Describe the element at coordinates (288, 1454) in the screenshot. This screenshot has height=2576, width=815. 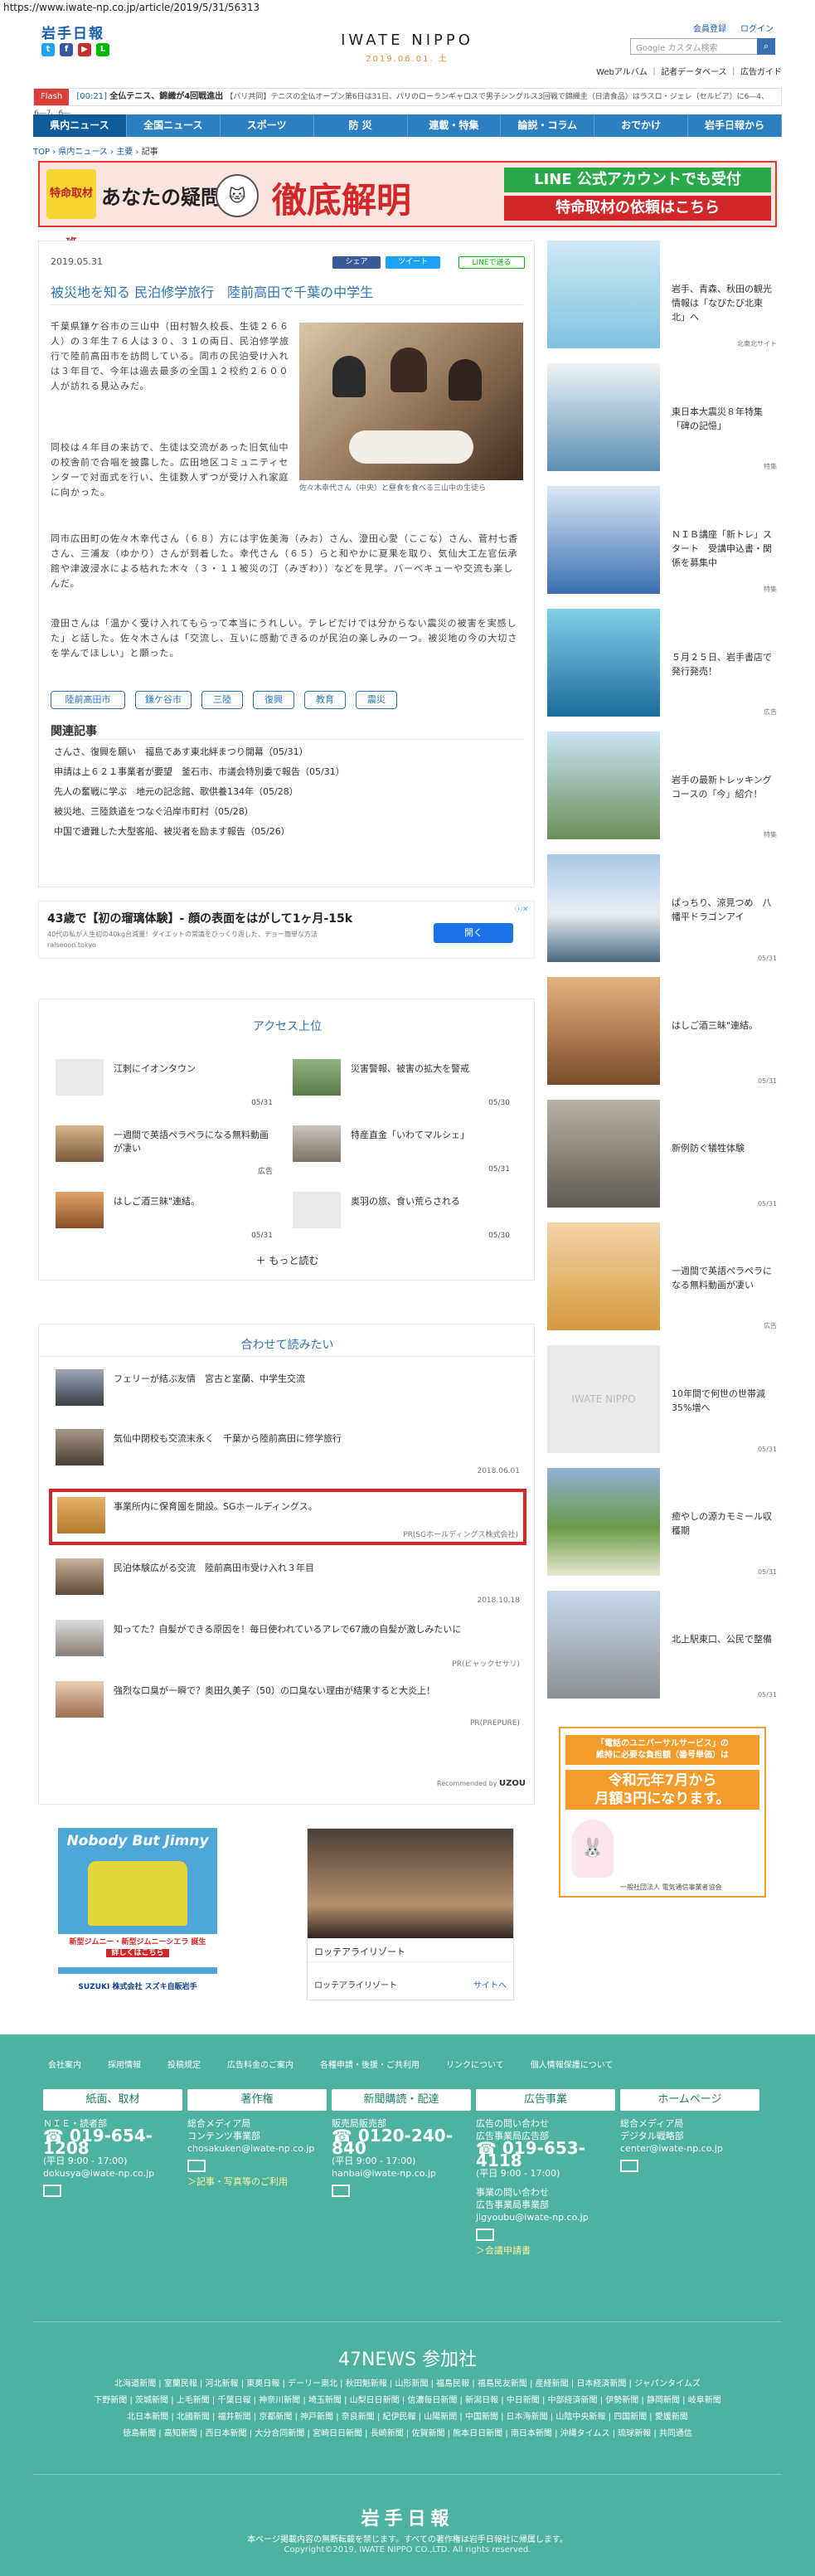
I see `recommend-item: 気仙中閉校も交流末永く 千葉から陸前高田に修学旅行 2018.06.01` at that location.